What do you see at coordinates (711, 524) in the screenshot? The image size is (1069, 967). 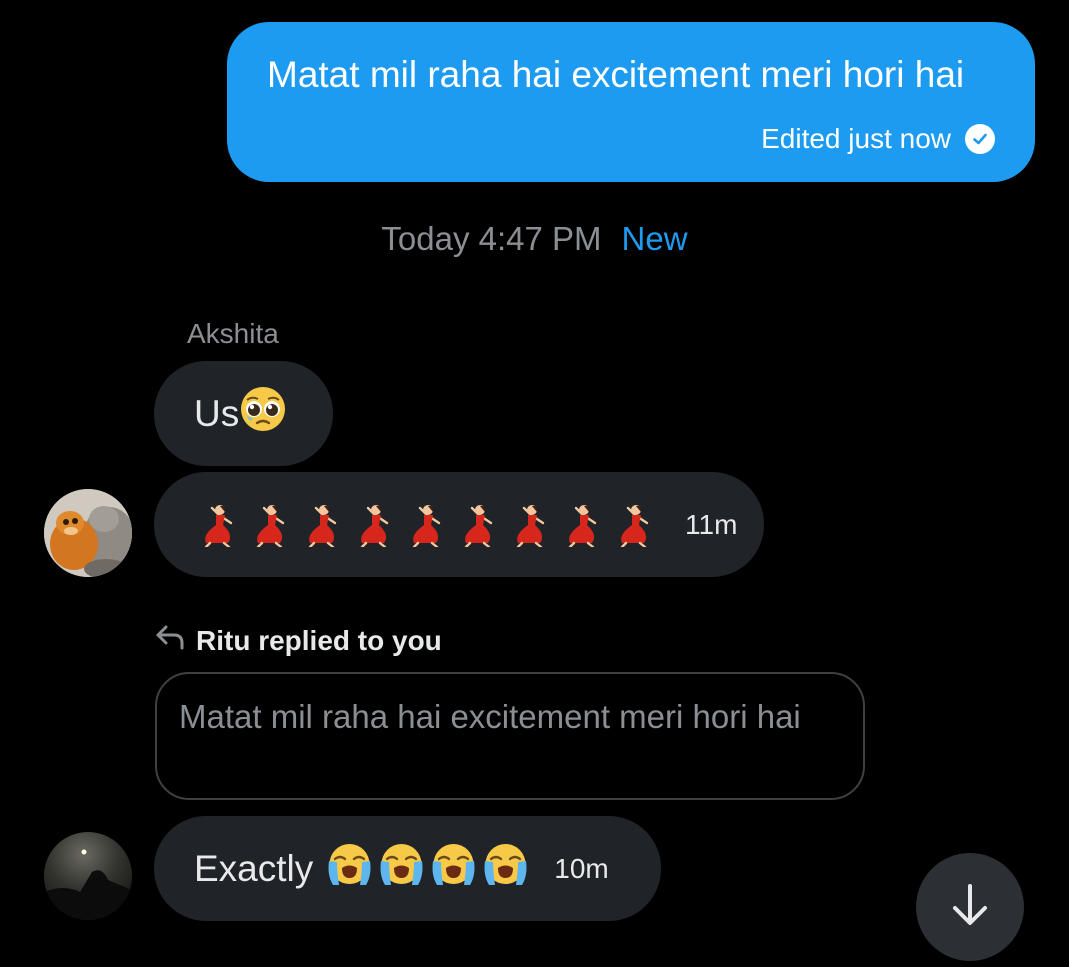 I see `message-time: 11m` at bounding box center [711, 524].